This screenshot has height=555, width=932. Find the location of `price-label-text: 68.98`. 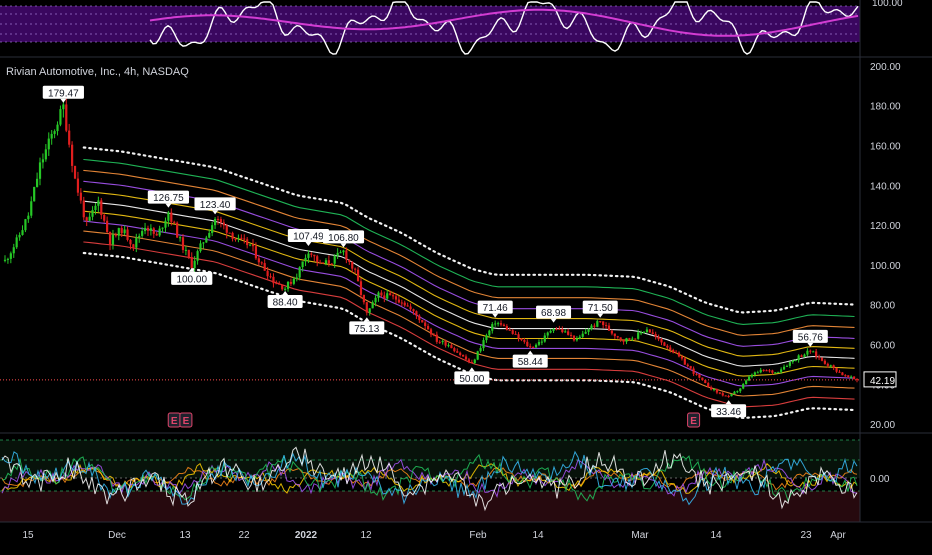

price-label-text: 68.98 is located at coordinates (553, 313).